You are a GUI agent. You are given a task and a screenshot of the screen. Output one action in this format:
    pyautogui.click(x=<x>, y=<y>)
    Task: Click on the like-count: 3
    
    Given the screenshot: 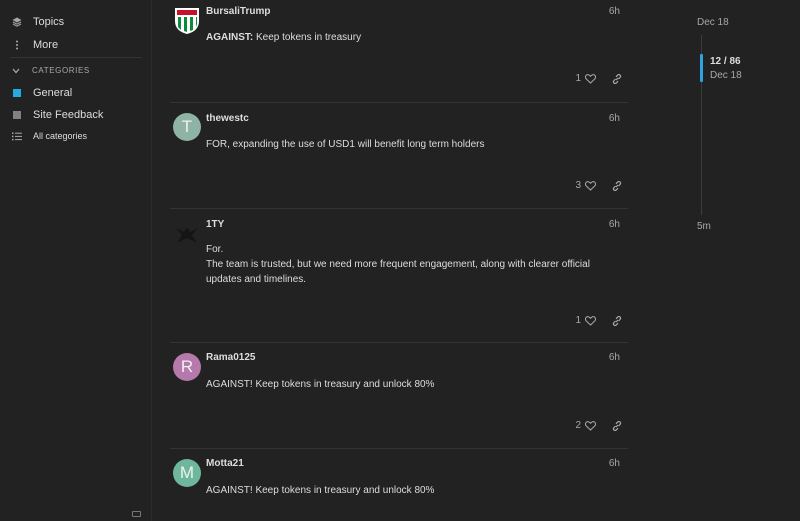 What is the action you would take?
    pyautogui.click(x=578, y=185)
    